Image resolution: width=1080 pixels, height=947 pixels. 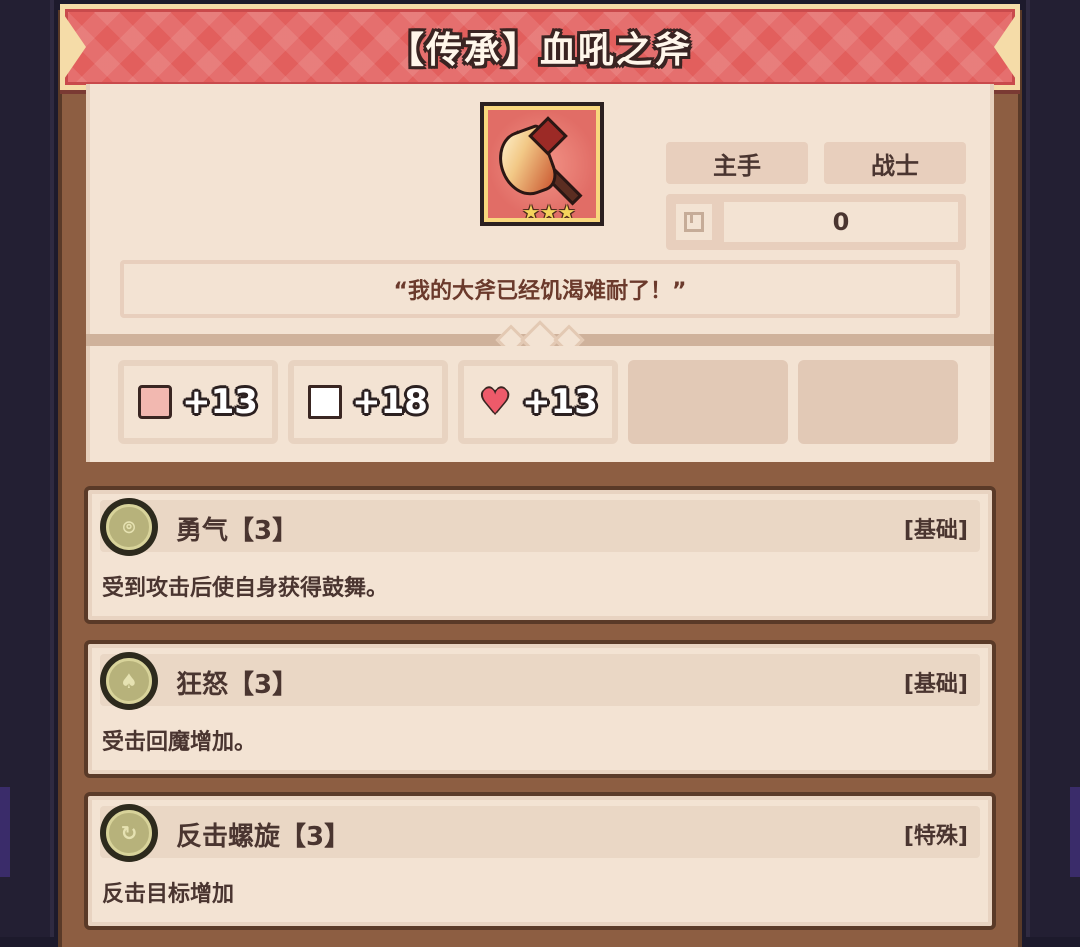 I want to click on item-quote: “我的大斧已经饥渴难耐了！”, so click(x=540, y=289).